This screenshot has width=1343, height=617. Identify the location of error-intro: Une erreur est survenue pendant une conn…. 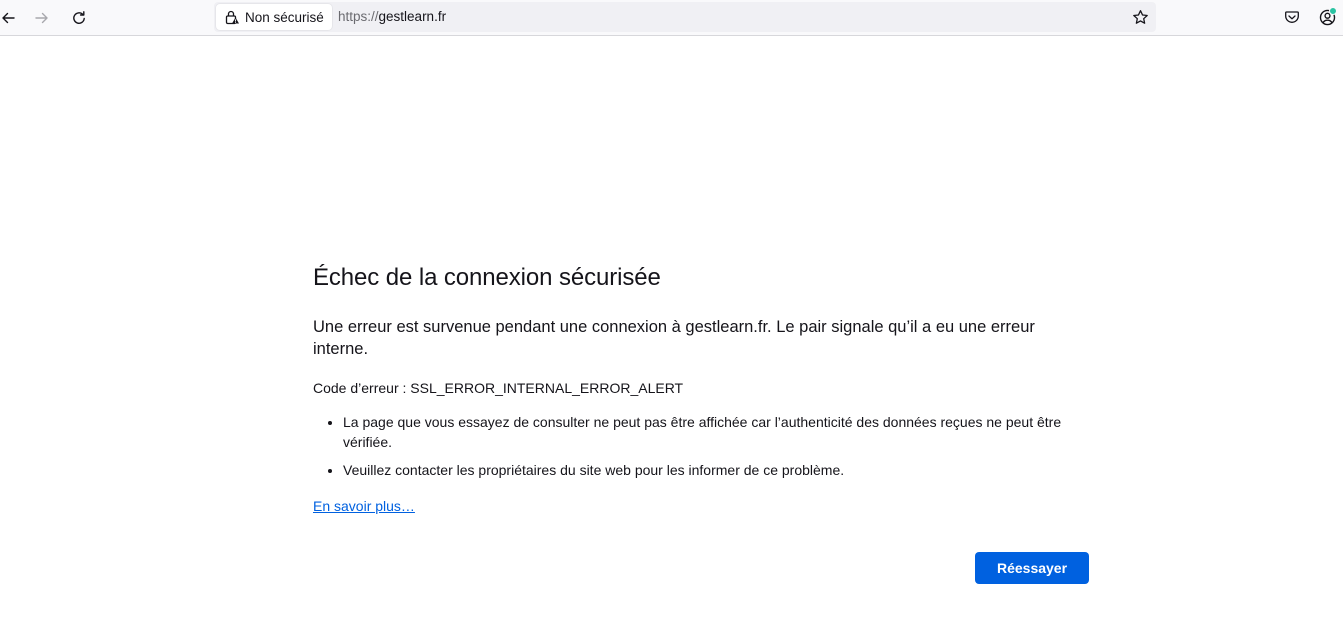
(674, 338).